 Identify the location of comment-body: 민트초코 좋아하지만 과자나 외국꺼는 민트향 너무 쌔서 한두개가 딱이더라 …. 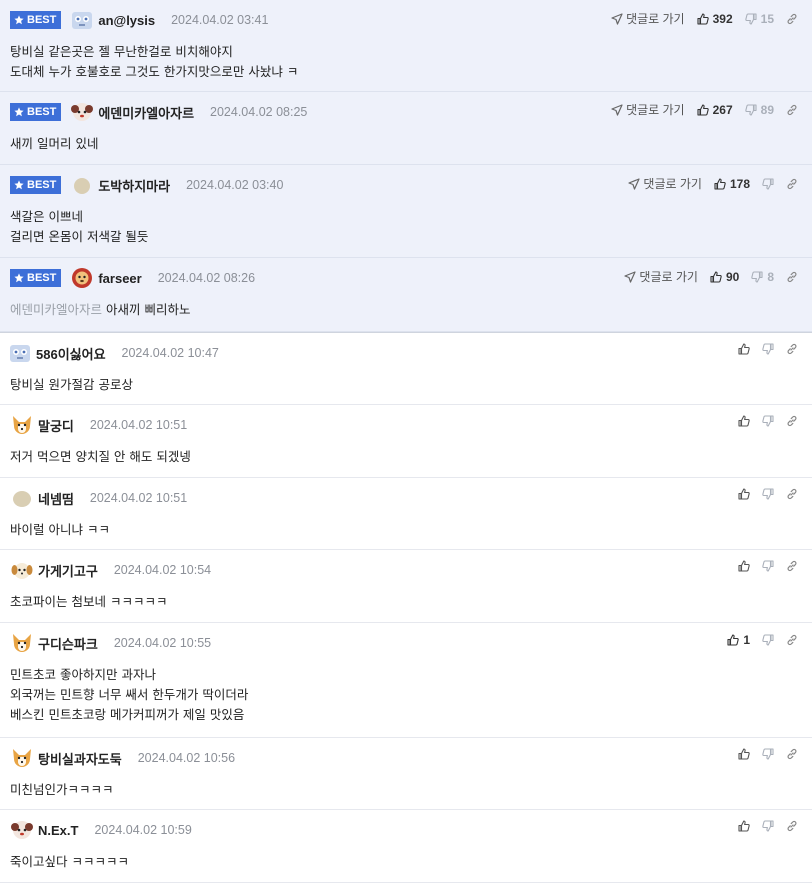
(129, 694).